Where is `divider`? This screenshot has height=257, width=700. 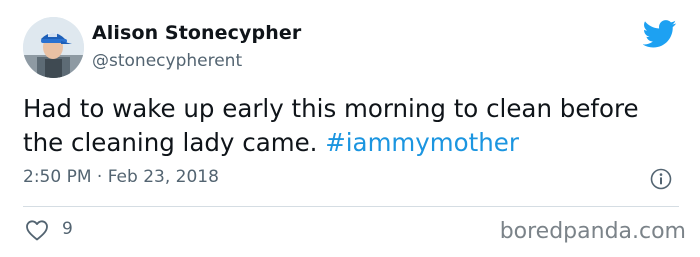 divider is located at coordinates (351, 206).